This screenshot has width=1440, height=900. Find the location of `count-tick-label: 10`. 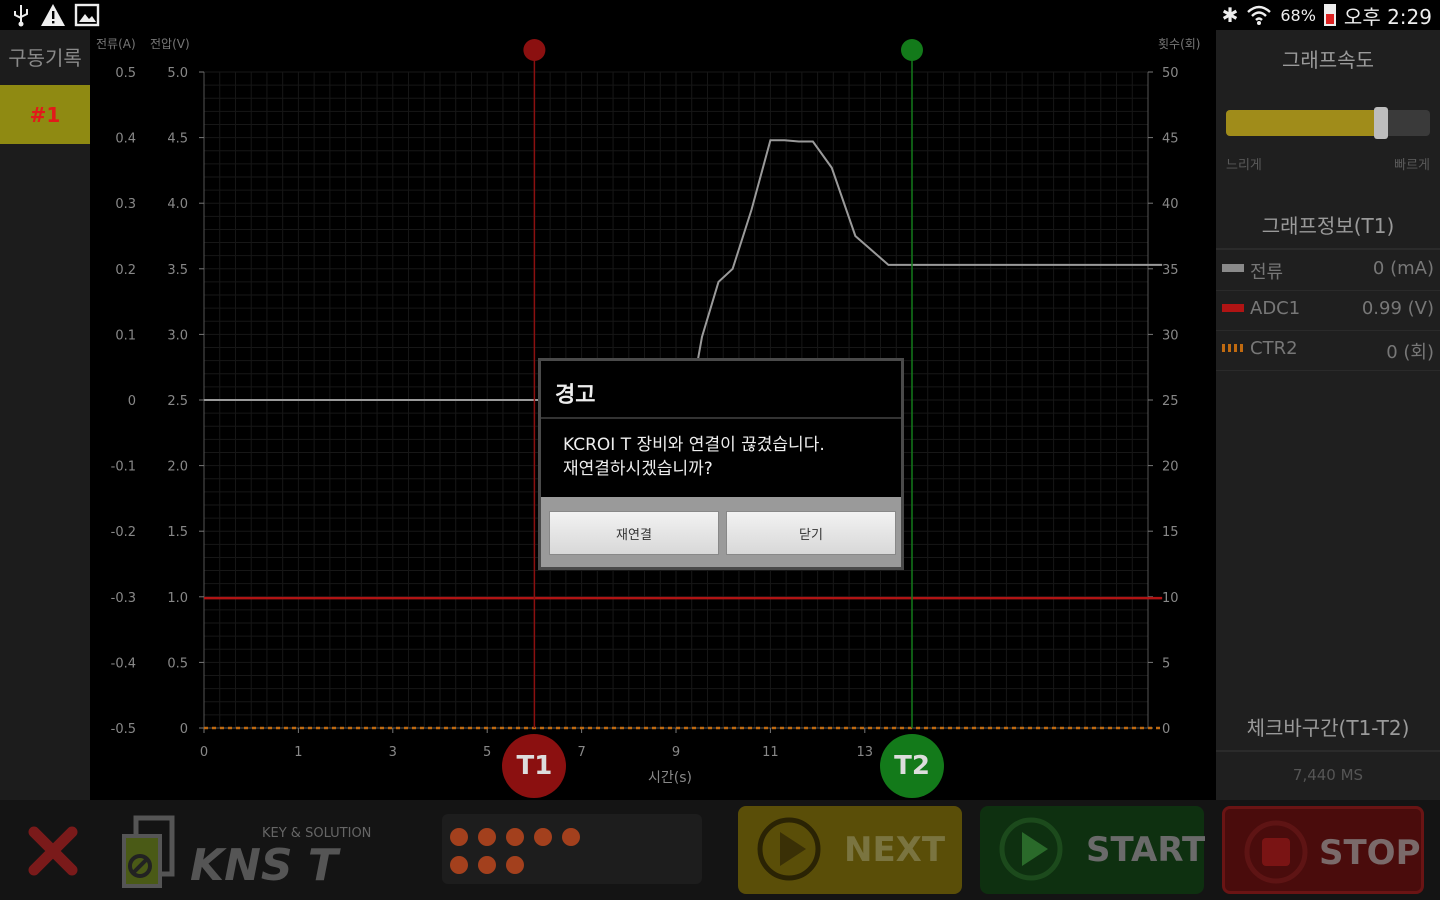

count-tick-label: 10 is located at coordinates (1170, 598).